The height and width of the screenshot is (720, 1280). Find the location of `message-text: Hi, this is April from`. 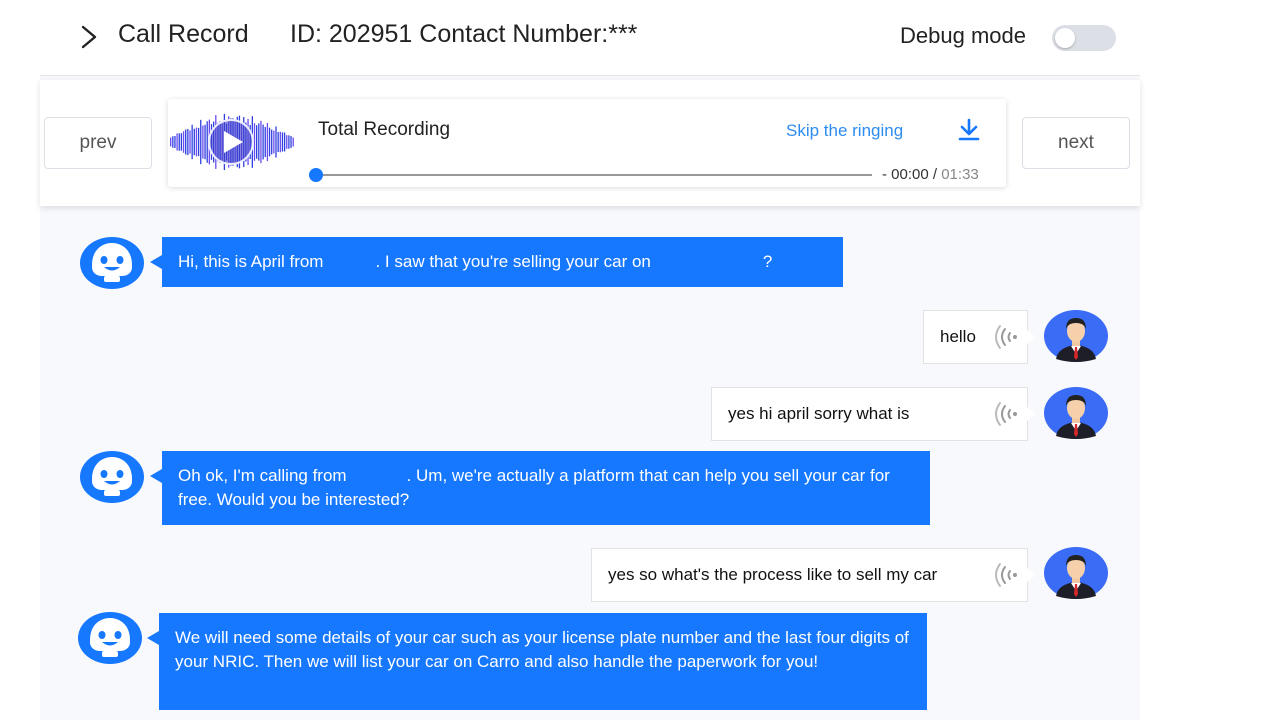

message-text: Hi, this is April from is located at coordinates (251, 261).